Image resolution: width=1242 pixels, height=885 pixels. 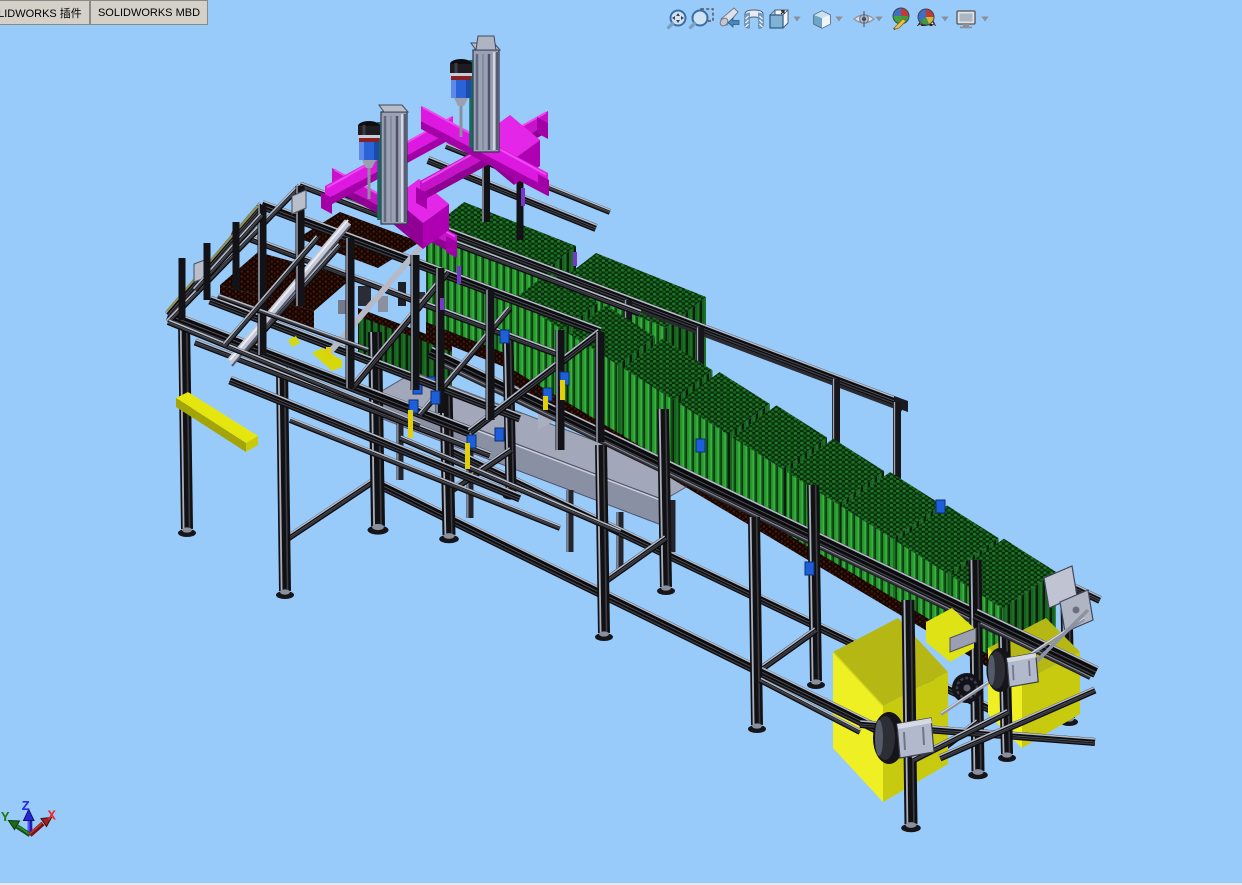 What do you see at coordinates (52, 817) in the screenshot?
I see `svg-text: X` at bounding box center [52, 817].